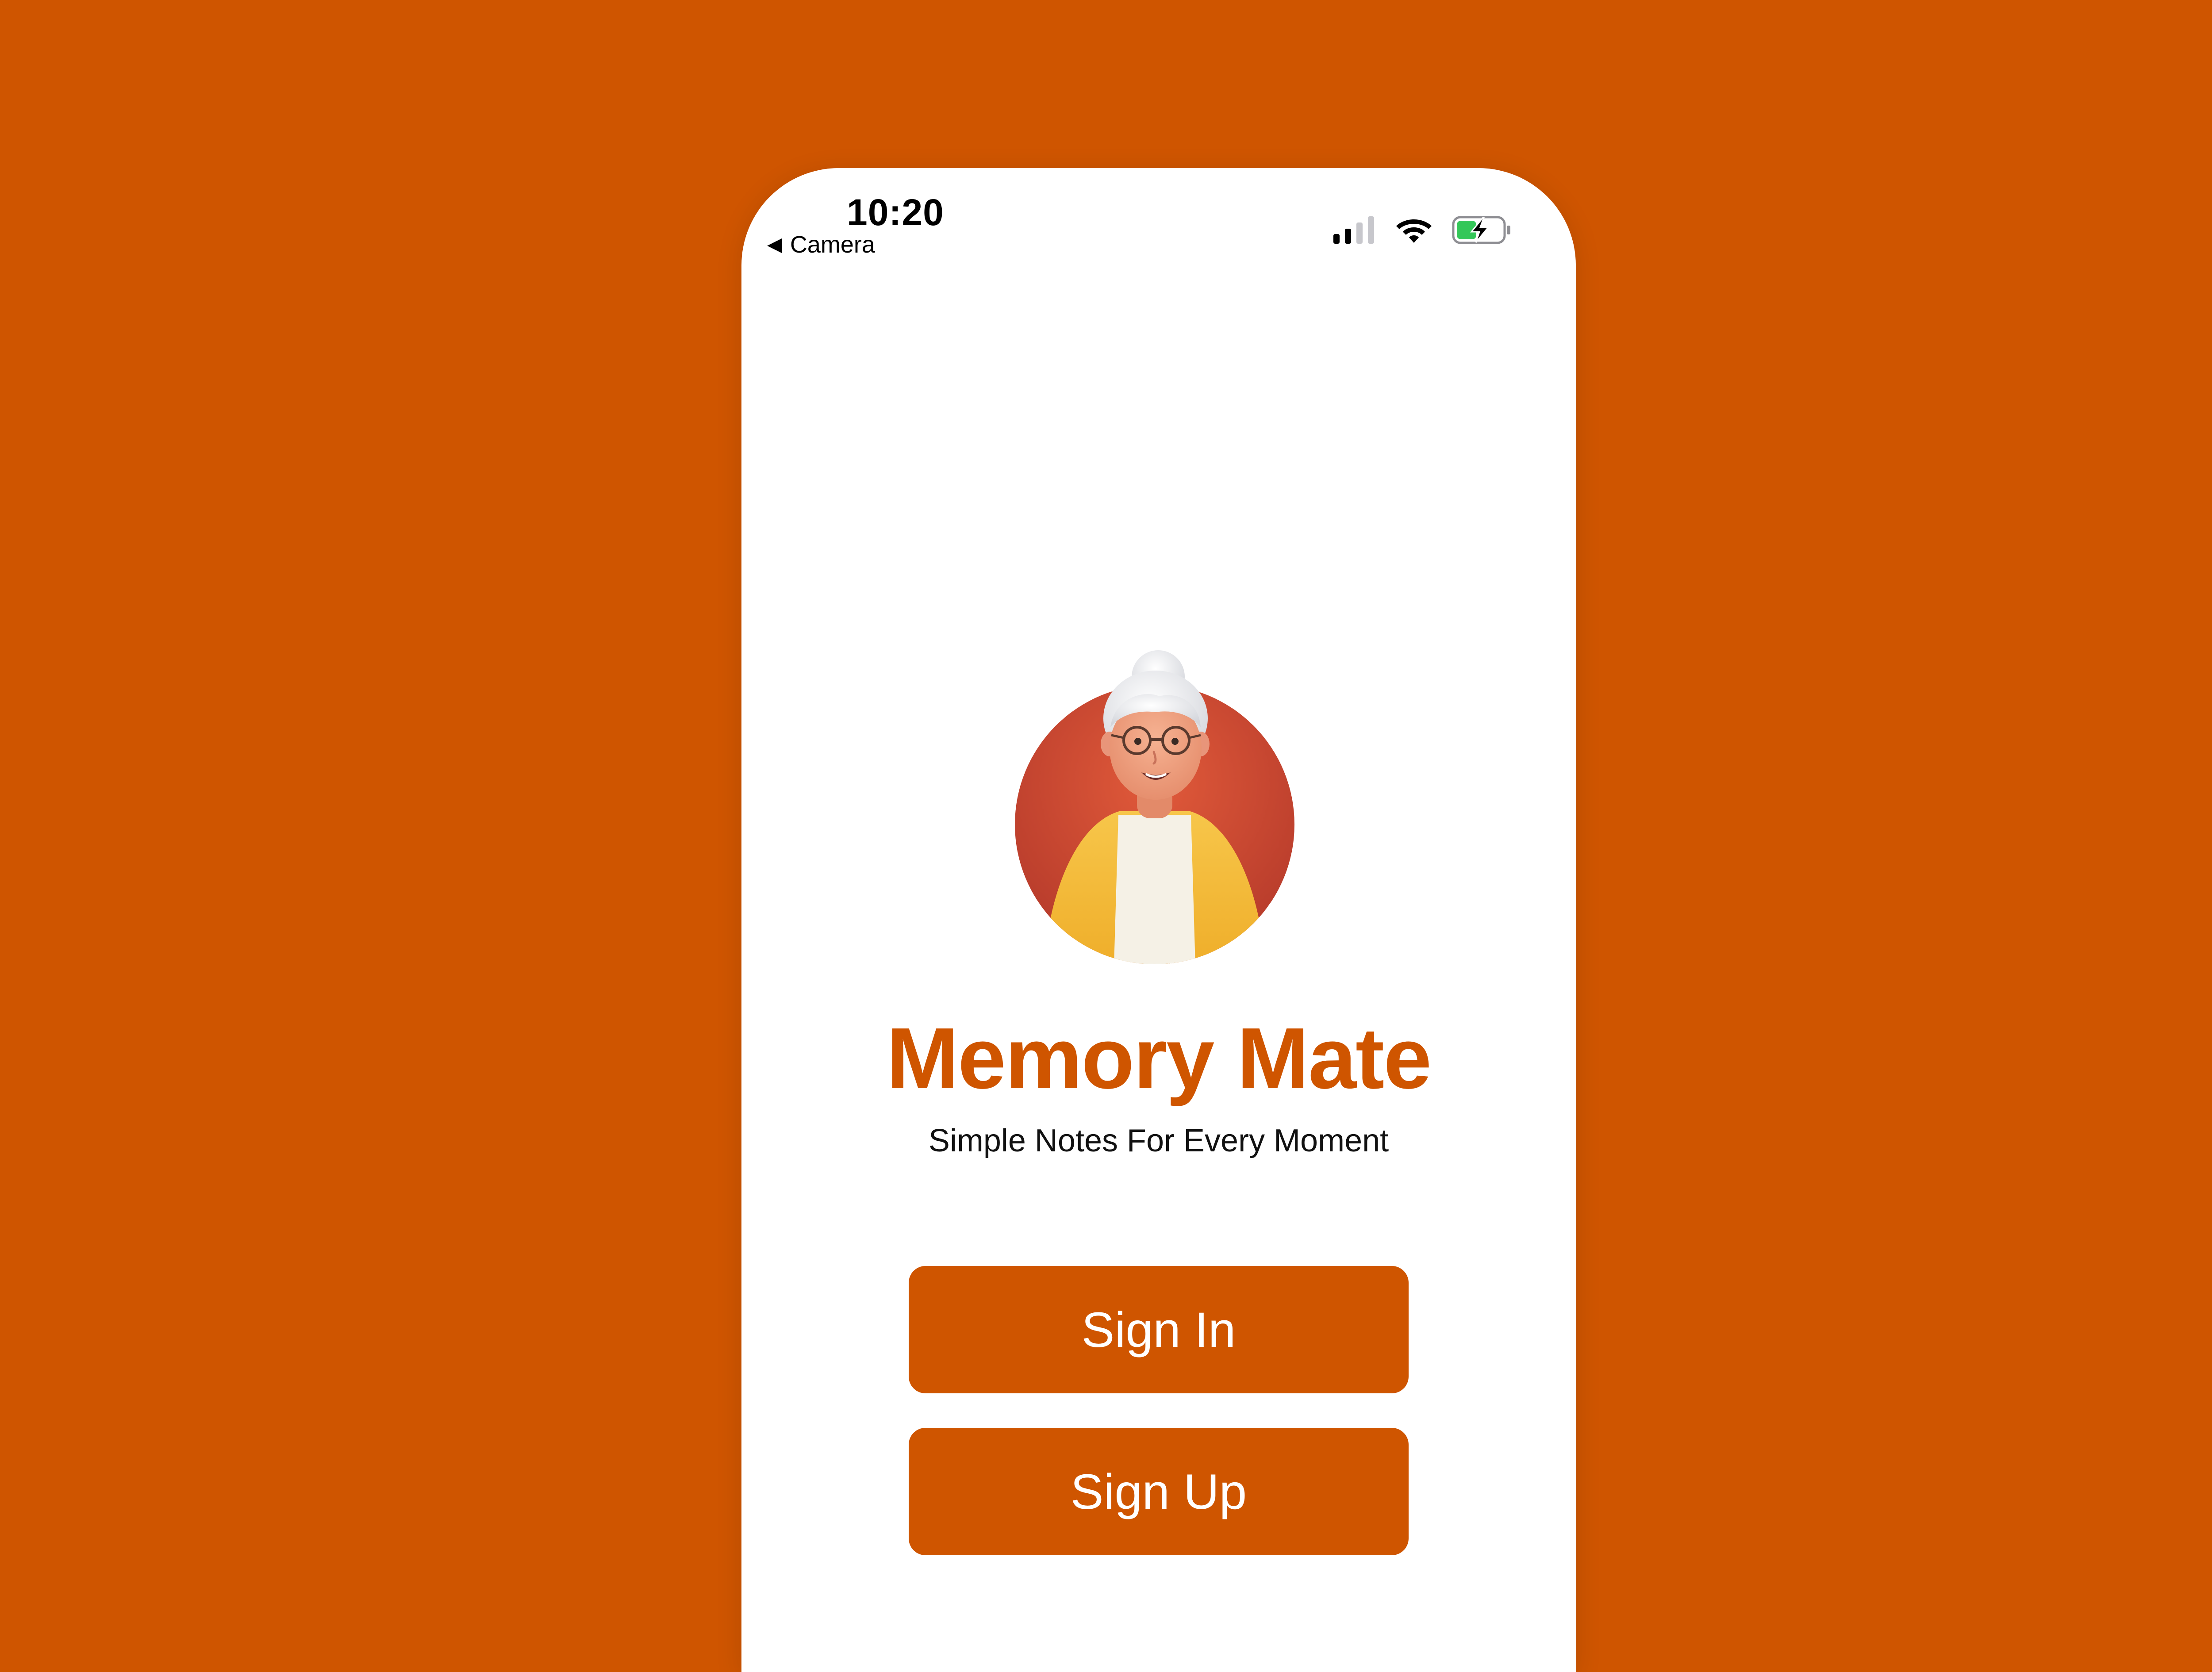 This screenshot has height=1672, width=2212. What do you see at coordinates (1353, 230) in the screenshot?
I see `signal-icon` at bounding box center [1353, 230].